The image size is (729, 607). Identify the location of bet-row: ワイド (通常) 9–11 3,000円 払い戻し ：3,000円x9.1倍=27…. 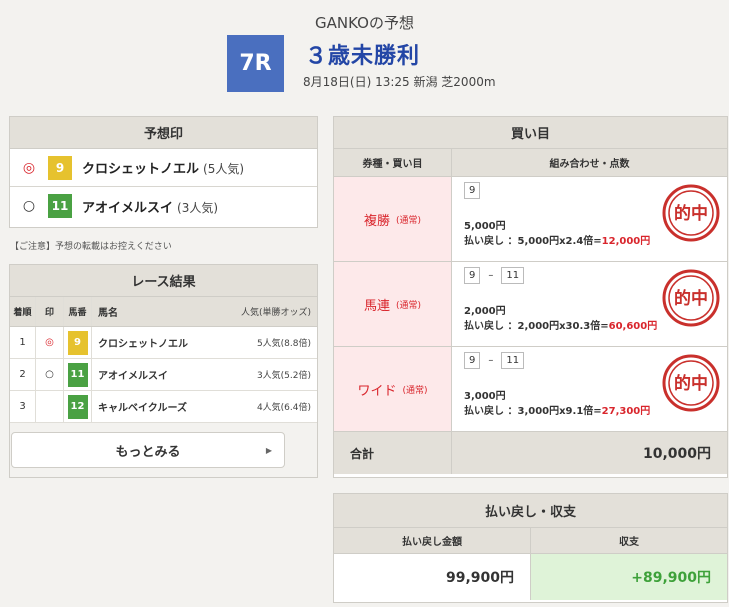
(530, 389).